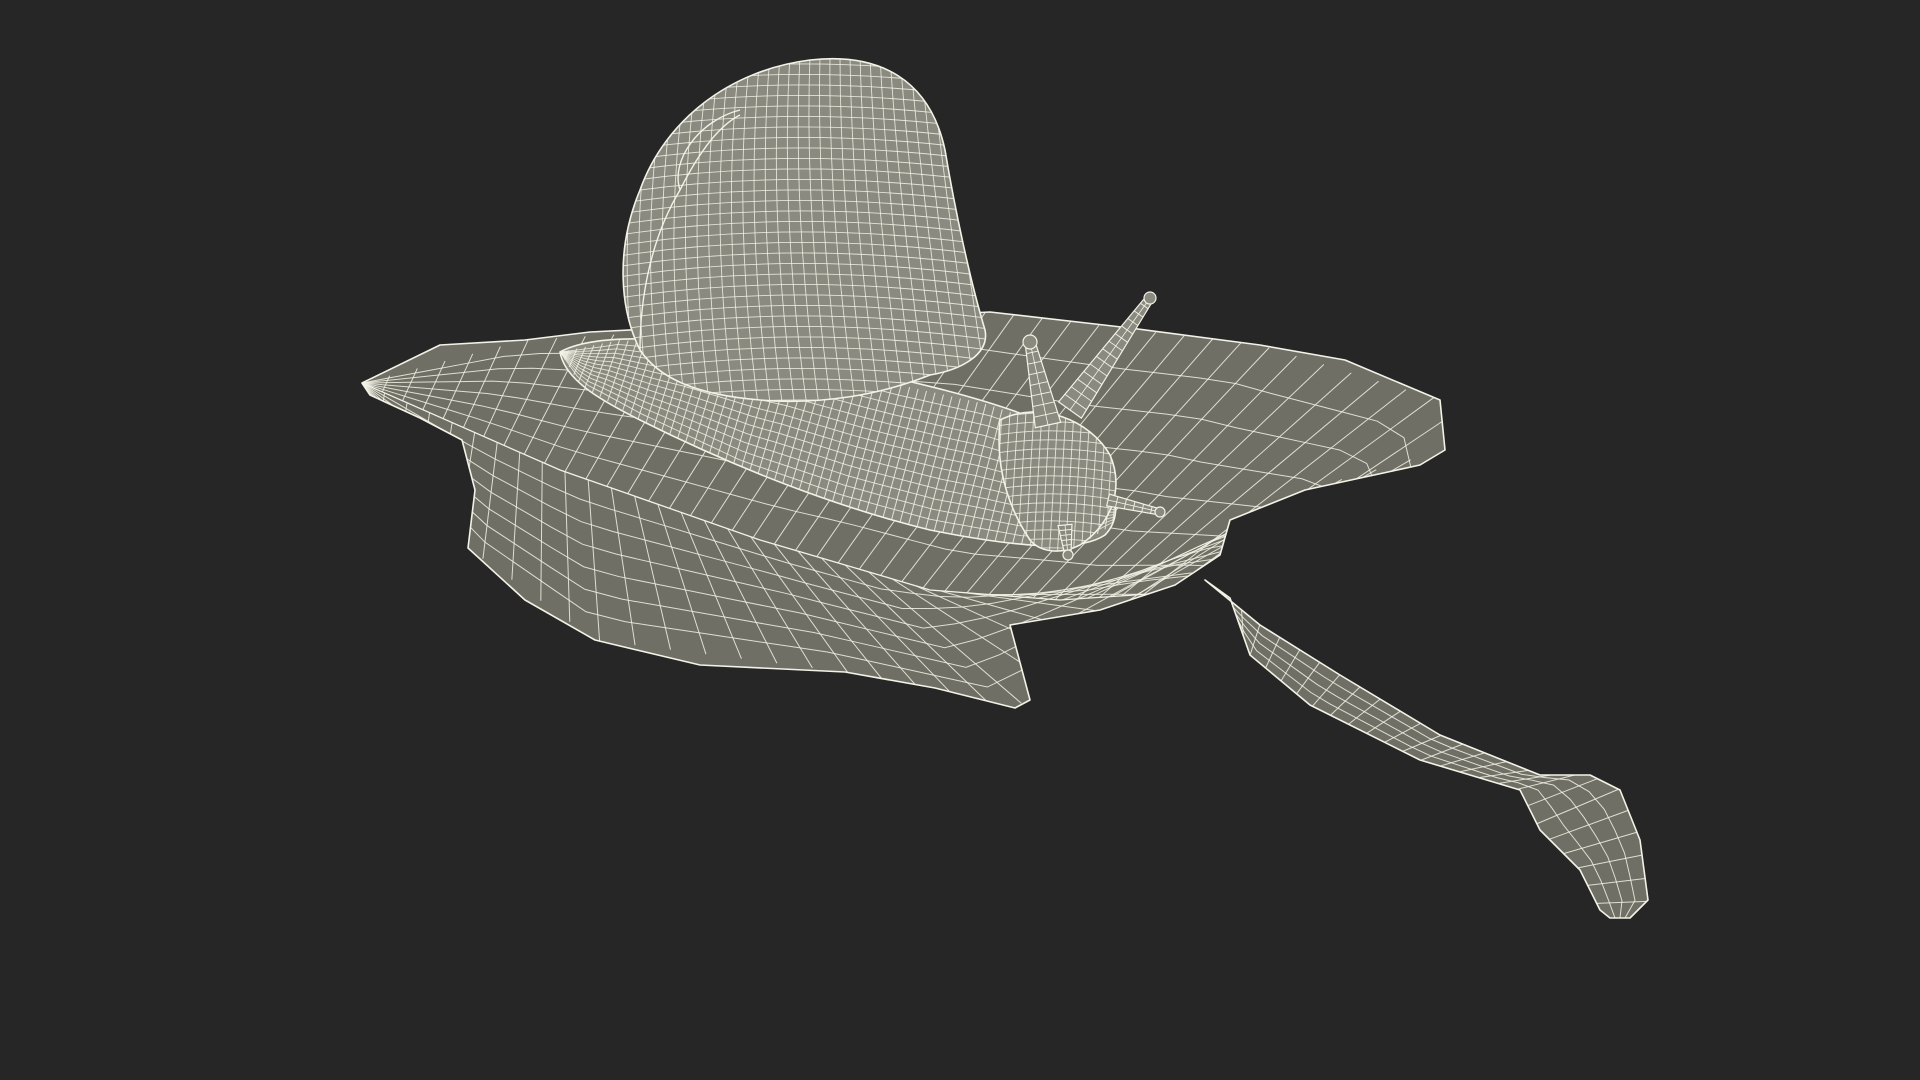 The height and width of the screenshot is (1080, 1920). What do you see at coordinates (1150, 298) in the screenshot?
I see `right-eye-tentacle-tip` at bounding box center [1150, 298].